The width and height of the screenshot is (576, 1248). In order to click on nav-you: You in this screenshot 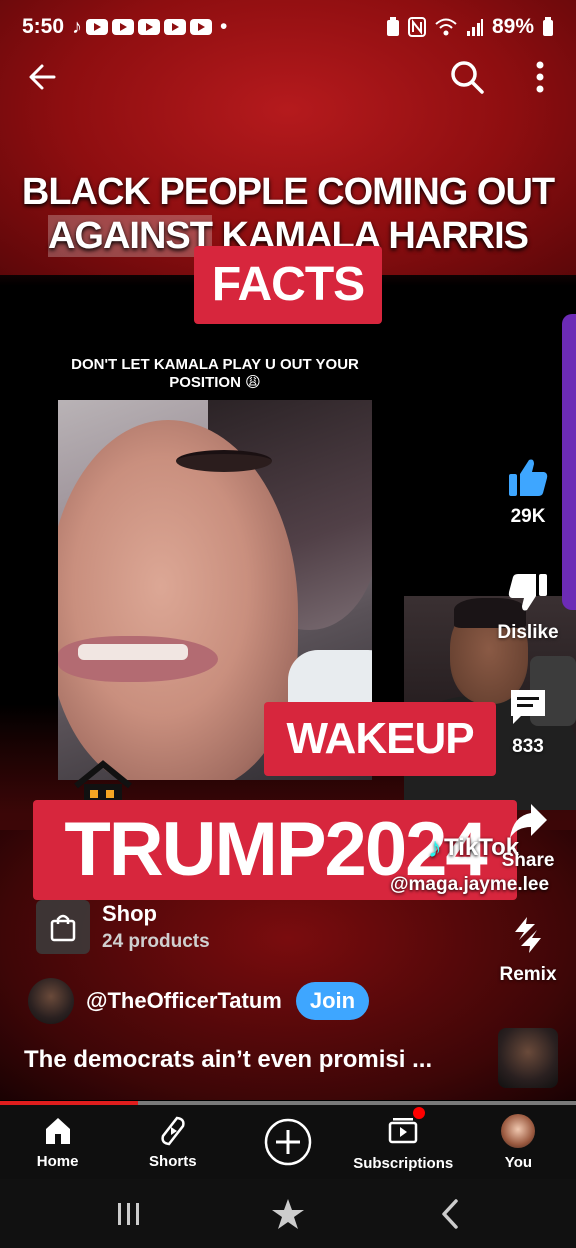, I will do `click(518, 1142)`.